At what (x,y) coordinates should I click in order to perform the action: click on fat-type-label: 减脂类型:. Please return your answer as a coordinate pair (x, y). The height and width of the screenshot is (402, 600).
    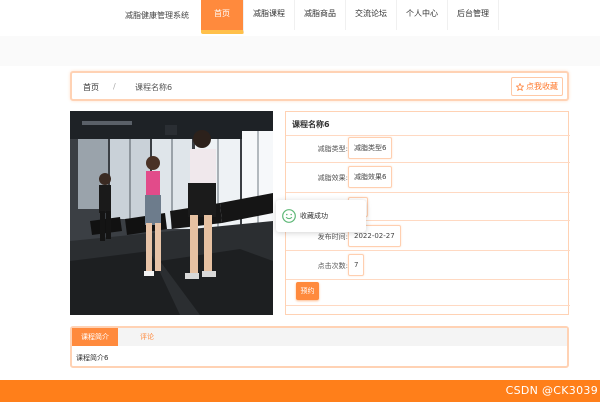
    Looking at the image, I should click on (332, 149).